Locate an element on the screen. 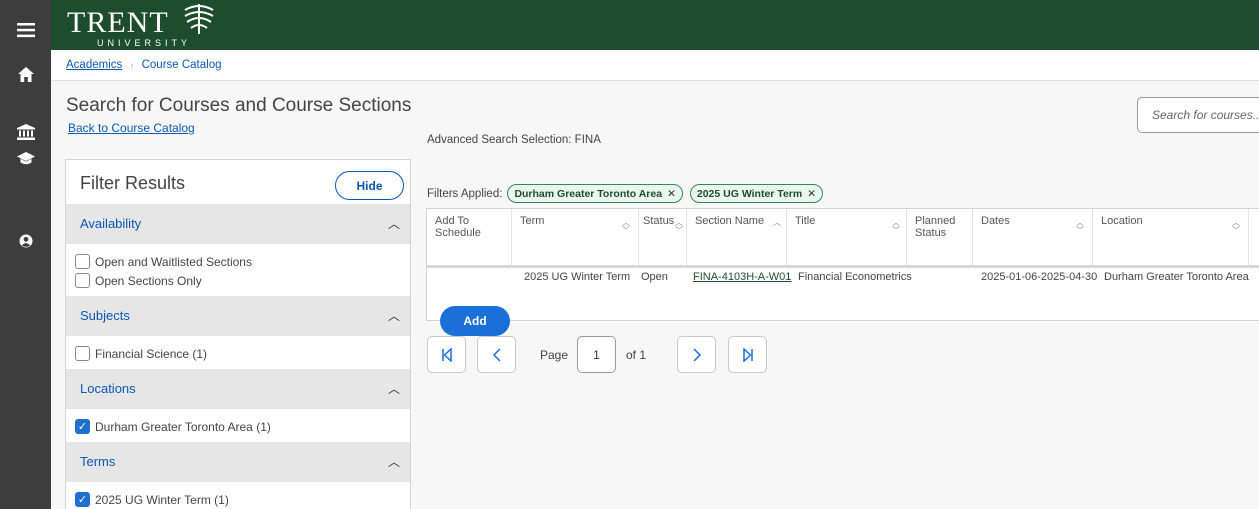  top-header: TRENT UNIVERSITY is located at coordinates (655, 25).